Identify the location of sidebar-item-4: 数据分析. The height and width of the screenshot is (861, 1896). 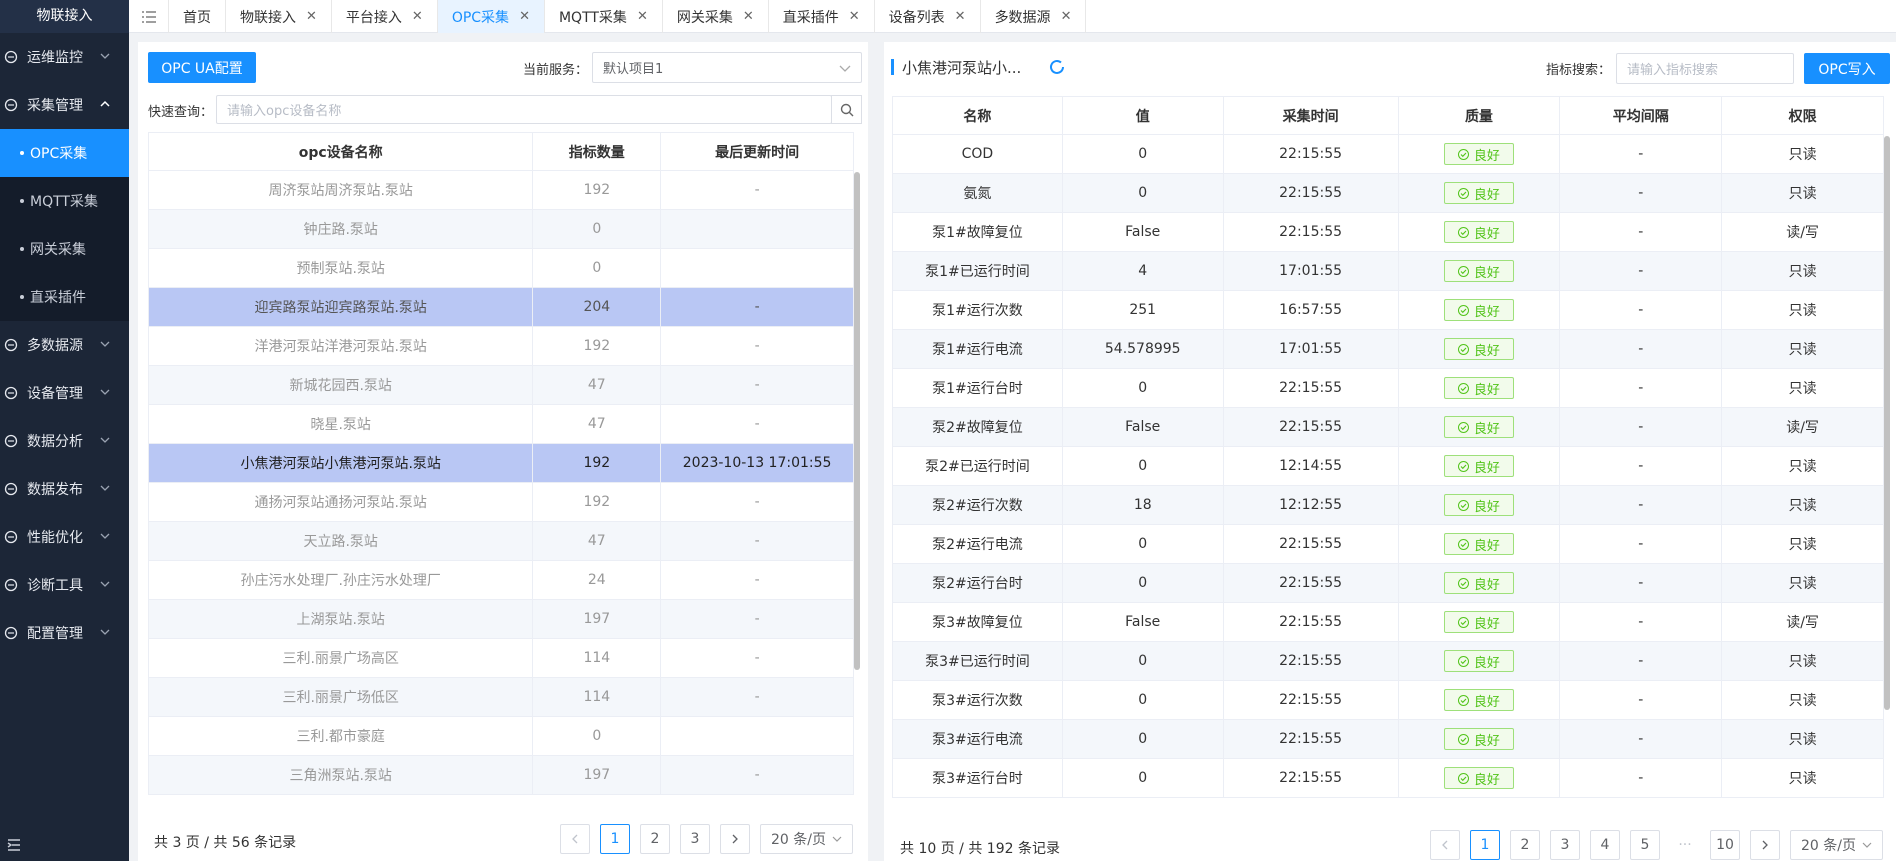
(64, 441).